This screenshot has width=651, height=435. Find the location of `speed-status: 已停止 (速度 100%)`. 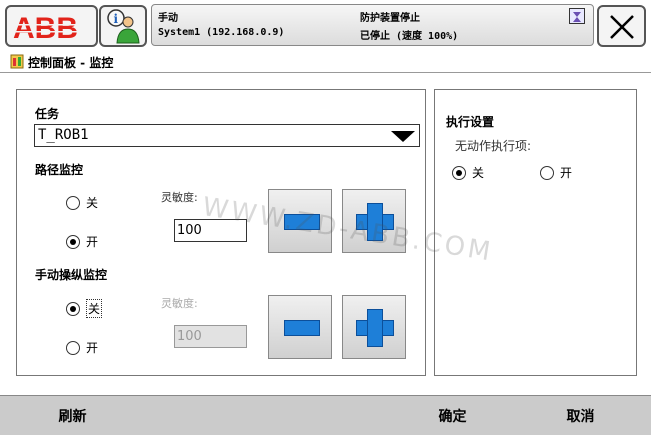

speed-status: 已停止 (速度 100%) is located at coordinates (409, 36).